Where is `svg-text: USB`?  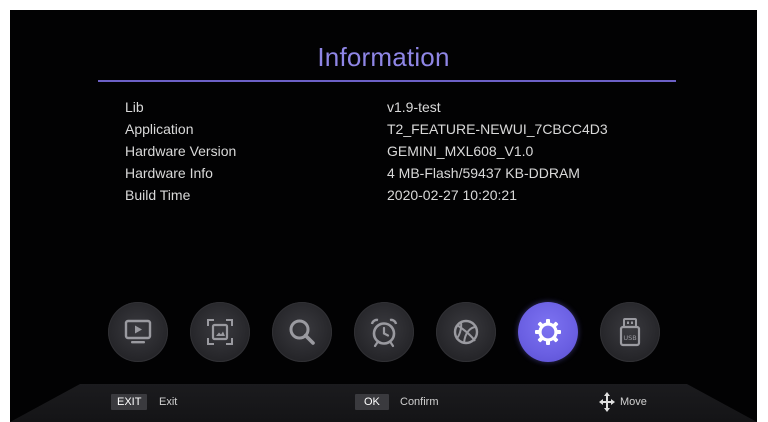 svg-text: USB is located at coordinates (629, 338).